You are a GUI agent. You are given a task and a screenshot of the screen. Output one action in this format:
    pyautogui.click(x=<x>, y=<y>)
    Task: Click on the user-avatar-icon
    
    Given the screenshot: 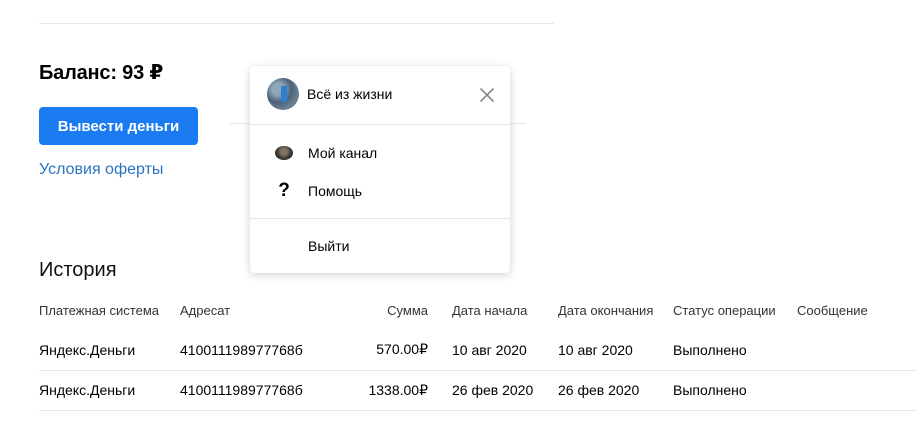 What is the action you would take?
    pyautogui.click(x=283, y=94)
    